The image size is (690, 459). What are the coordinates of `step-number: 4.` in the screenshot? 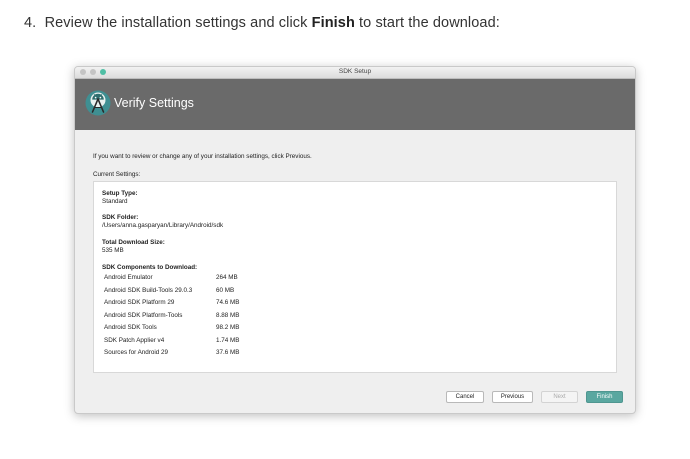 It's located at (30, 23).